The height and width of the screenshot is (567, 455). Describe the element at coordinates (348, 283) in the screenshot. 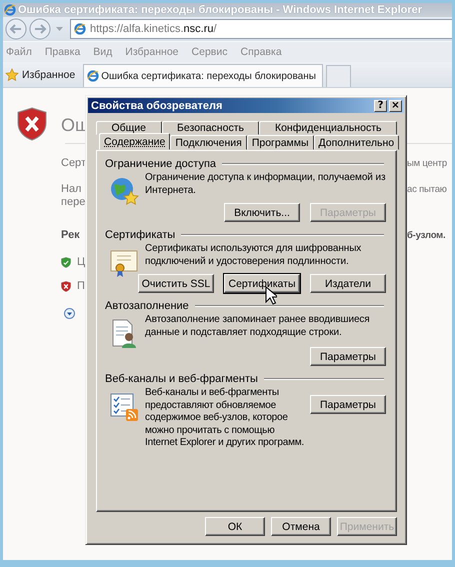

I see `dialog-button: Издатели` at that location.